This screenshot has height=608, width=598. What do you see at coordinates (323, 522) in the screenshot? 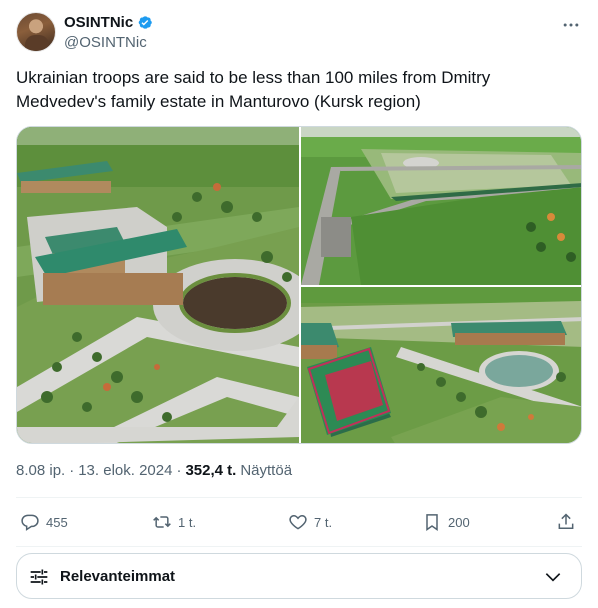
I see `like-count: 7 t.` at bounding box center [323, 522].